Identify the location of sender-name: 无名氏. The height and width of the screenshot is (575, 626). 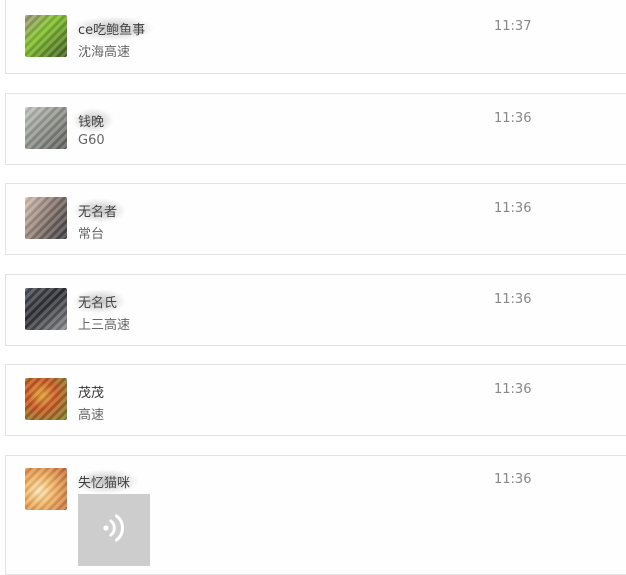
(100, 301).